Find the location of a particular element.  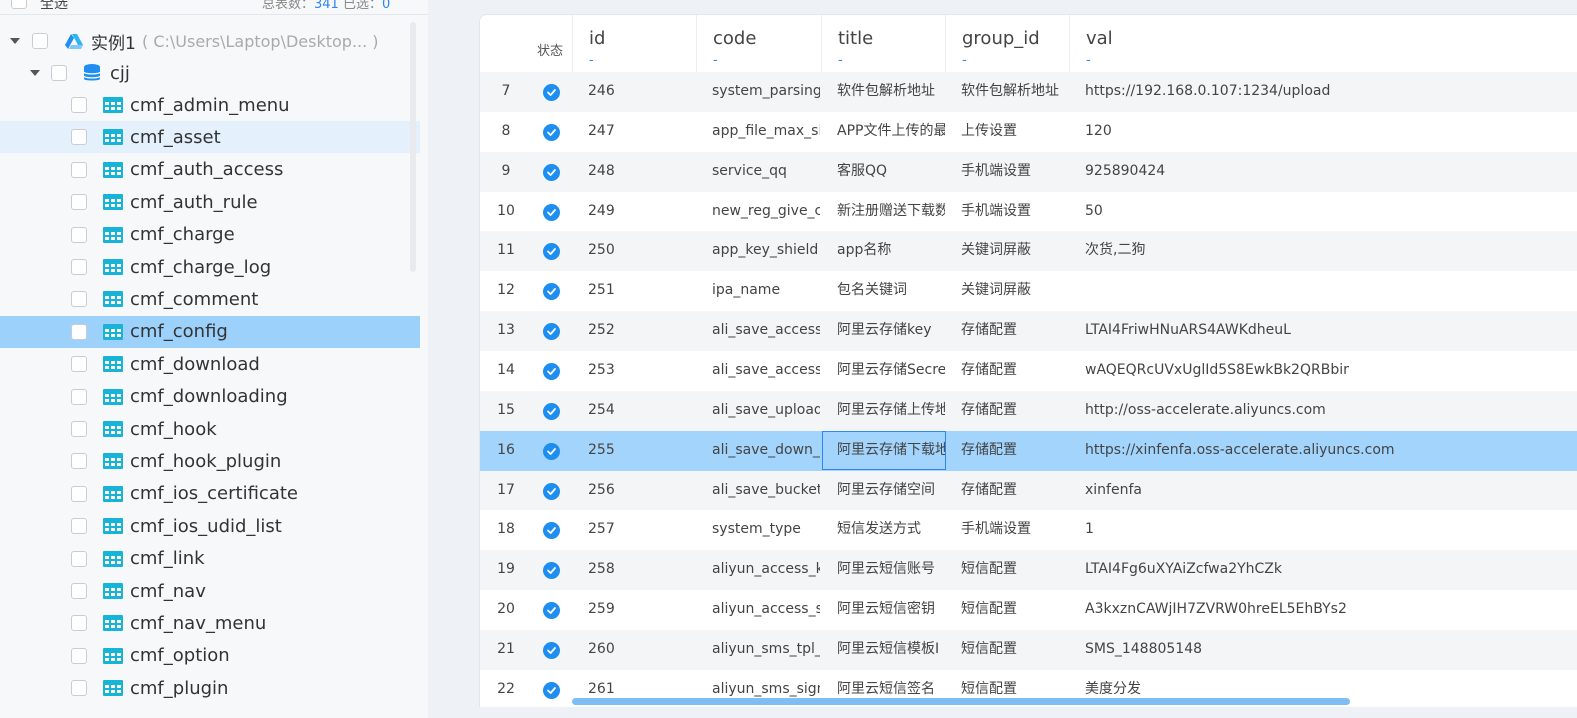

cell-val: SMS_148805148 is located at coordinates (1325, 650).